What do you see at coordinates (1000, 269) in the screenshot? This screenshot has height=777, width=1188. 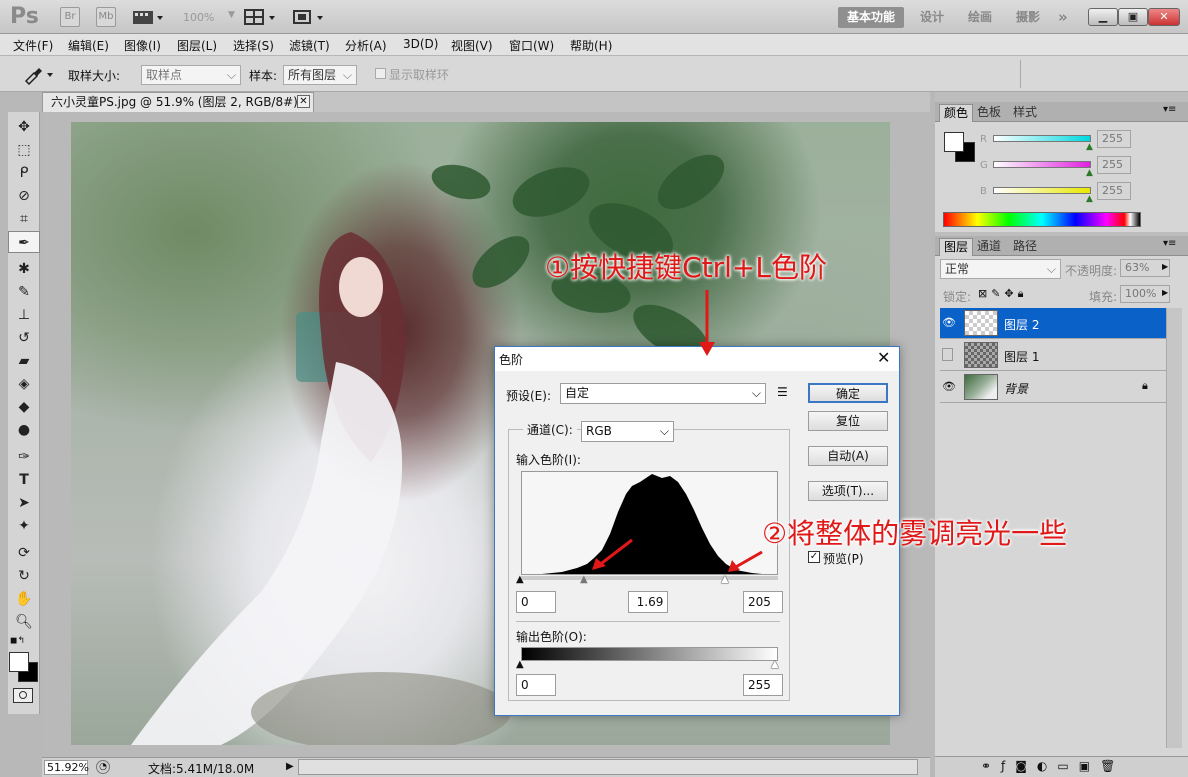 I see `blend-mode-select: 正常 ⌵` at bounding box center [1000, 269].